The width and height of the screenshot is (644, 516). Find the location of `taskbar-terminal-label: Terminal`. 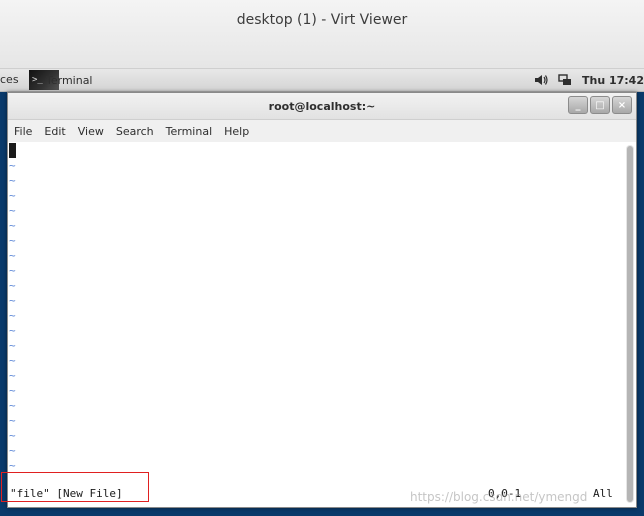

taskbar-terminal-label: Terminal is located at coordinates (69, 80).